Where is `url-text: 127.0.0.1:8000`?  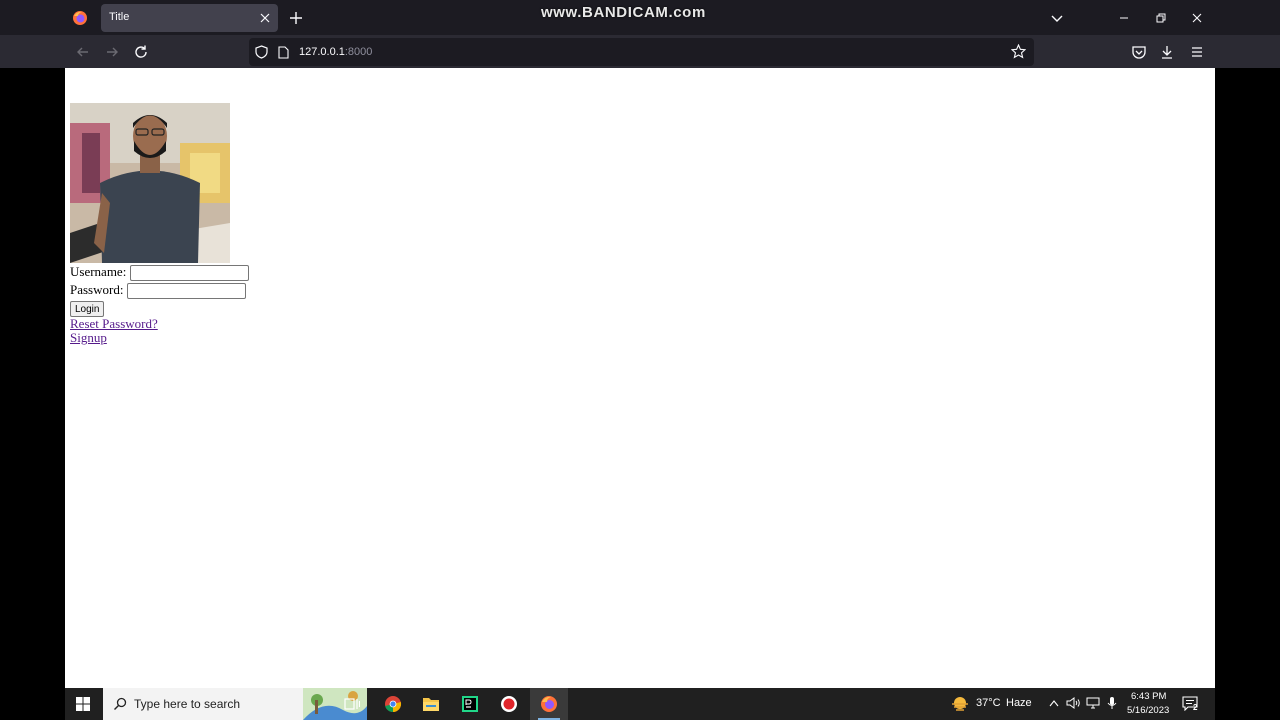
url-text: 127.0.0.1:8000 is located at coordinates (335, 52).